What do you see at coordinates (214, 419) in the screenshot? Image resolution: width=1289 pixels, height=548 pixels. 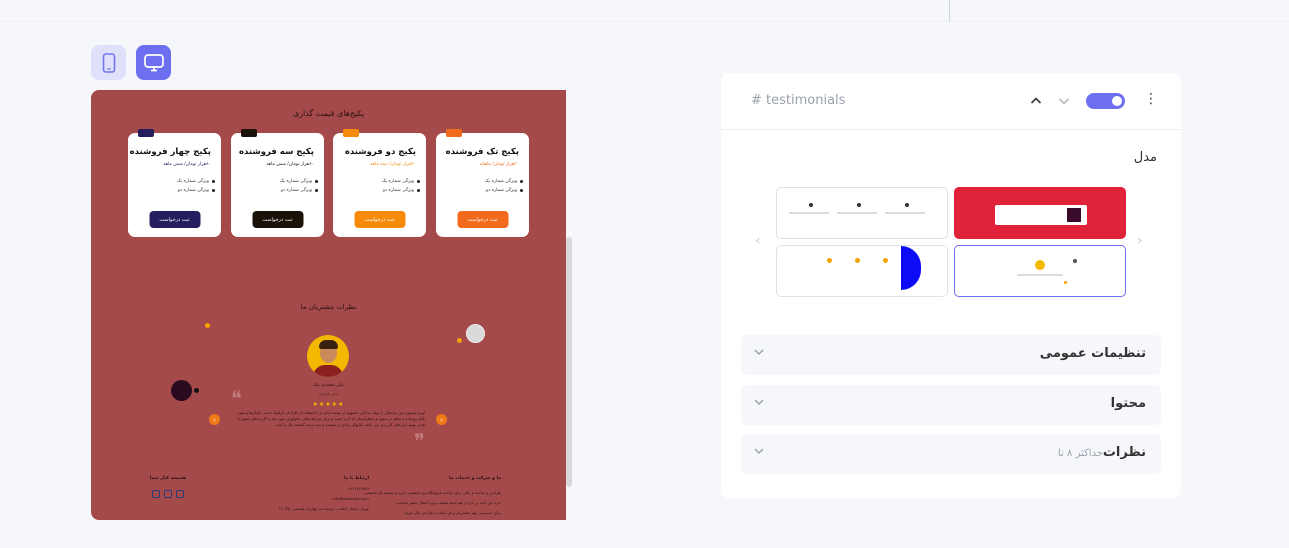 I see `prev-arrow-icon: ‹` at bounding box center [214, 419].